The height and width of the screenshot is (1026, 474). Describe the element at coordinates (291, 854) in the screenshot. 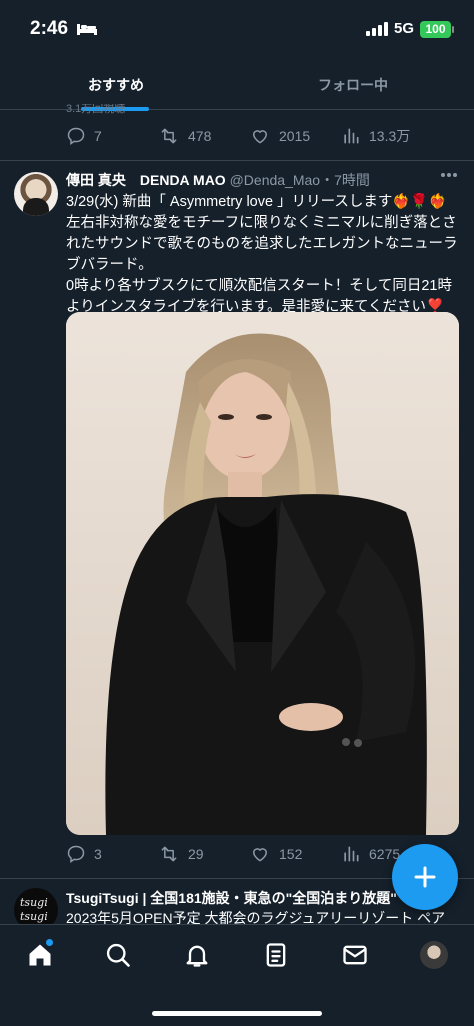

I see `like-count: 152` at that location.